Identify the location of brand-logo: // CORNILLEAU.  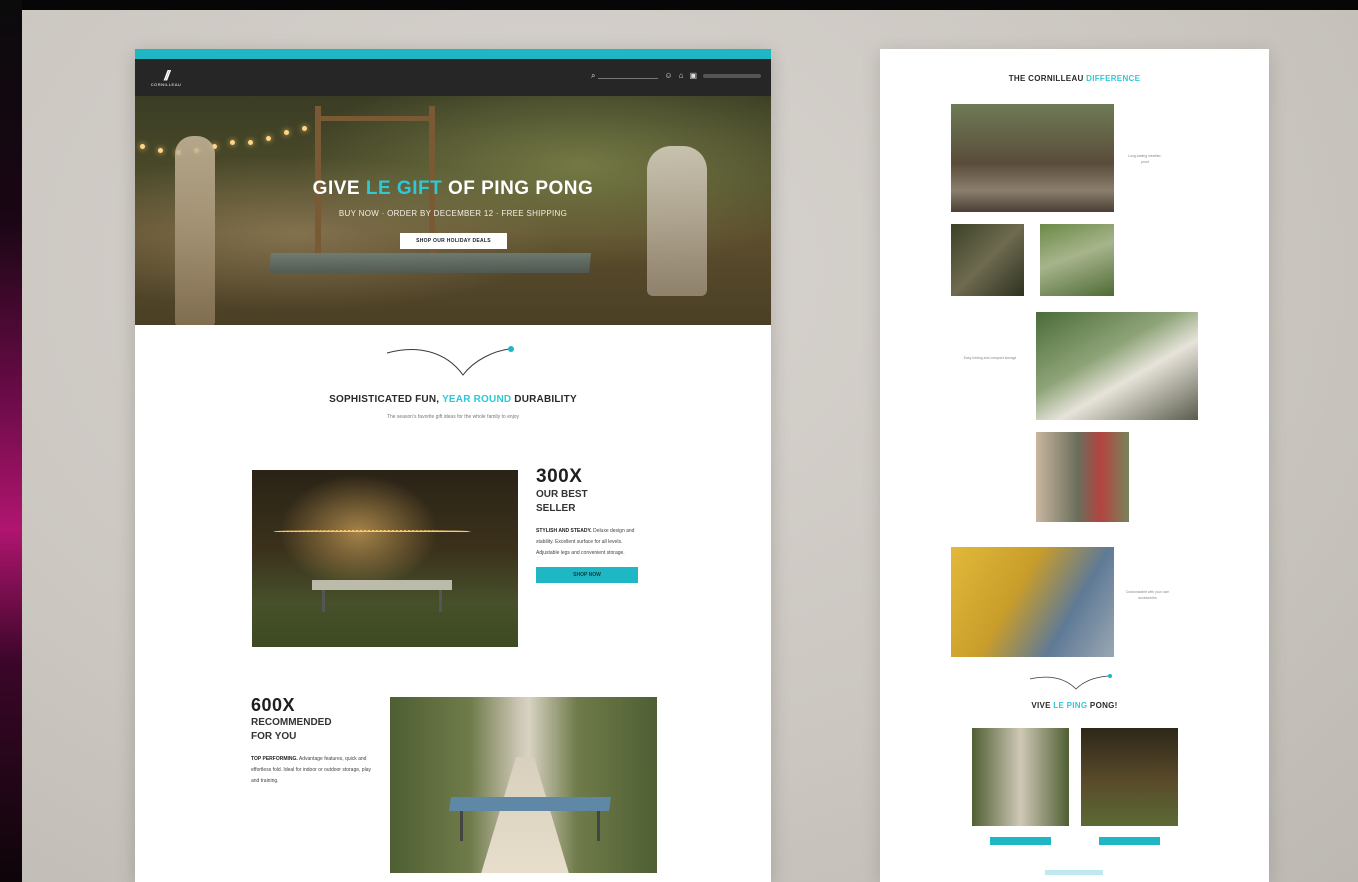
(166, 78).